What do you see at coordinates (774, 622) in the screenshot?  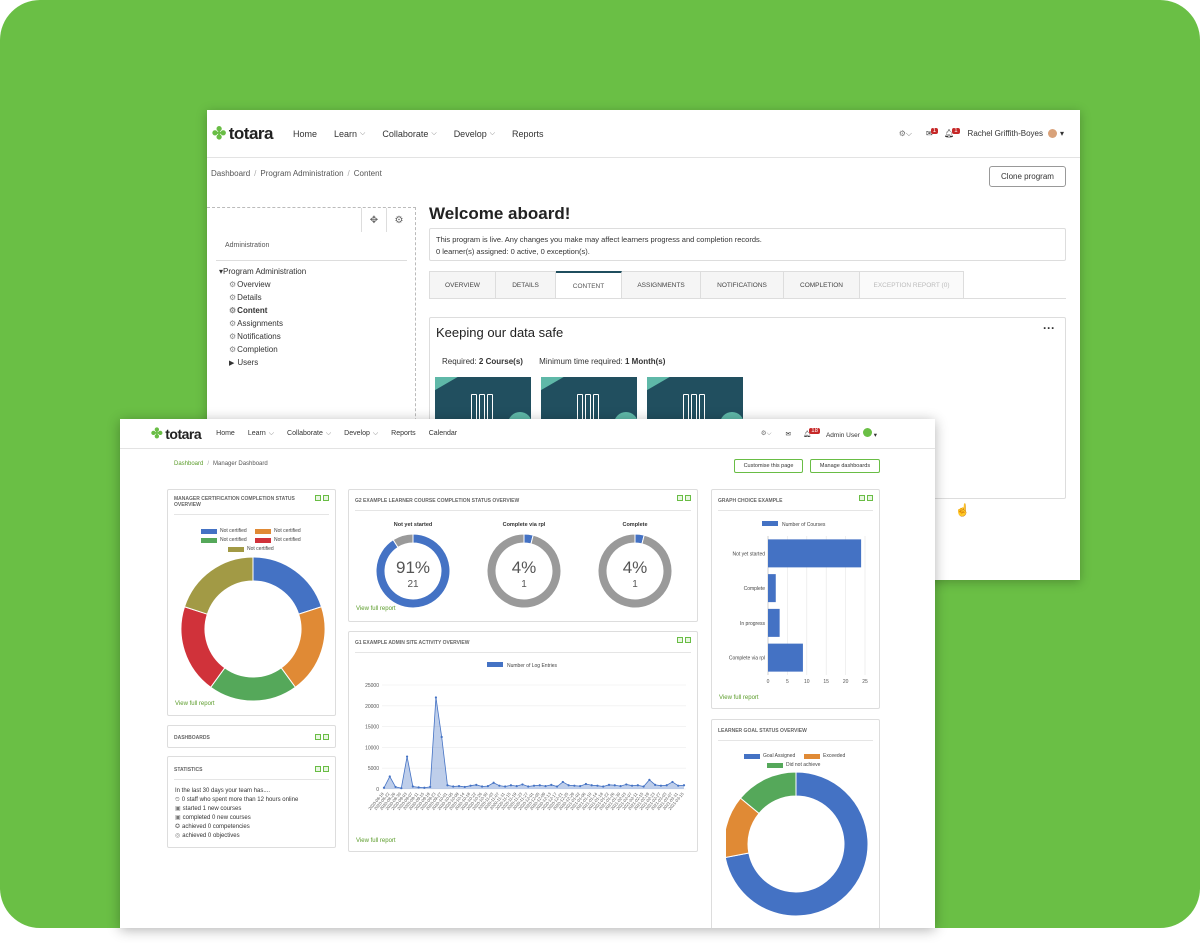 I see `bar` at bounding box center [774, 622].